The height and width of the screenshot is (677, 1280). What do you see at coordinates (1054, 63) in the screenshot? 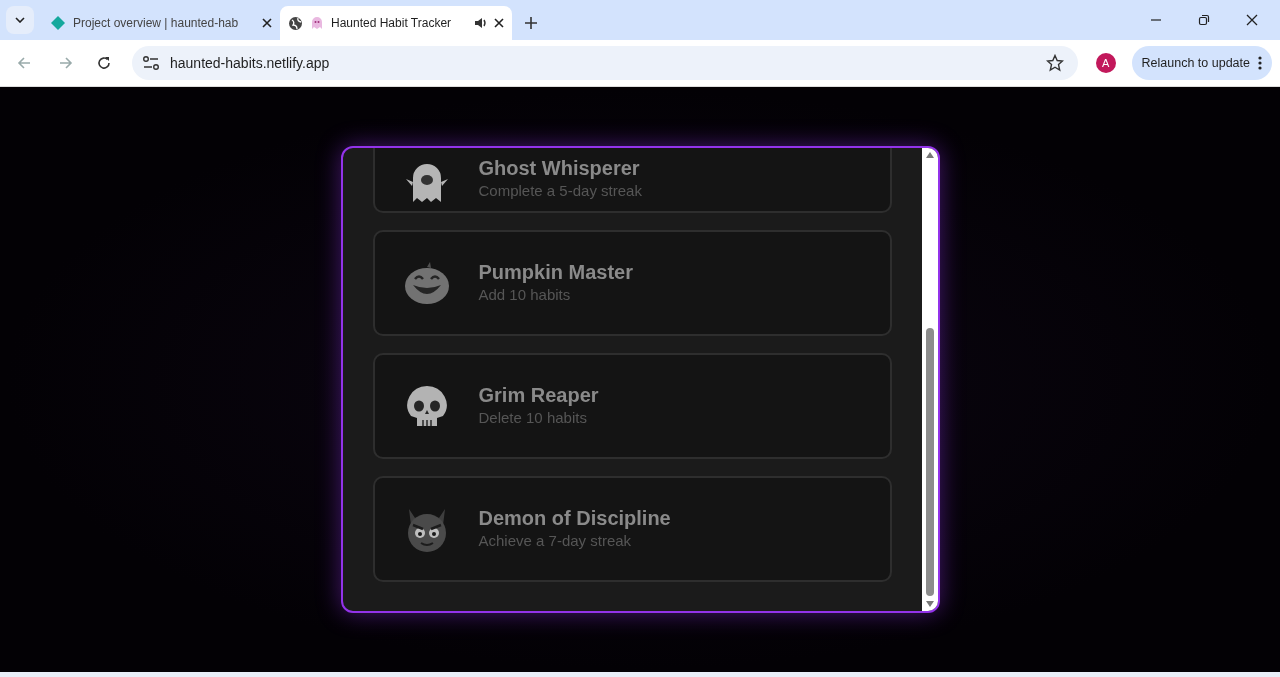
I see `star-icon` at bounding box center [1054, 63].